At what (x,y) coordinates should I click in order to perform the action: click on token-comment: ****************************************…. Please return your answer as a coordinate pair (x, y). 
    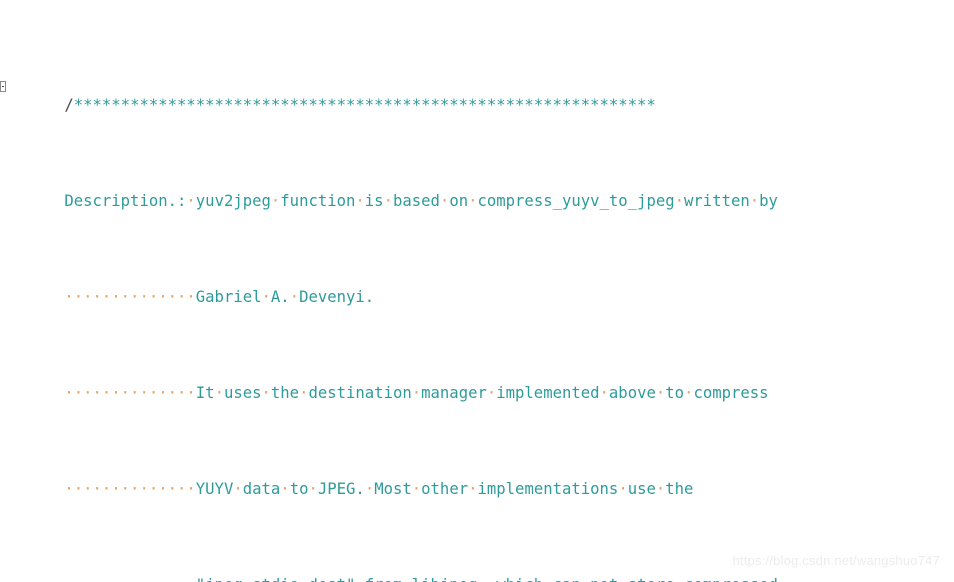
    Looking at the image, I should click on (364, 105).